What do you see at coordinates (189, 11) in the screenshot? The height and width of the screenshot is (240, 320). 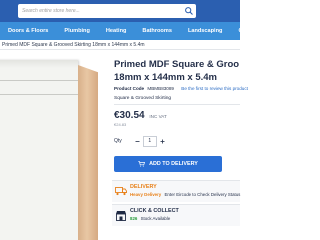 I see `search-icon` at bounding box center [189, 11].